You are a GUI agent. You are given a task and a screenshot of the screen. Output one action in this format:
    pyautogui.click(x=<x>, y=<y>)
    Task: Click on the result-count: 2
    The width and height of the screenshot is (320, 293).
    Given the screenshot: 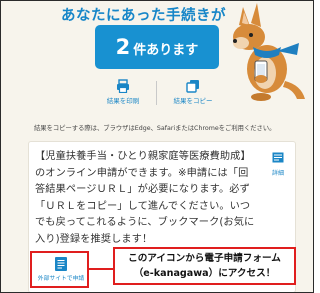 What is the action you would take?
    pyautogui.click(x=123, y=47)
    